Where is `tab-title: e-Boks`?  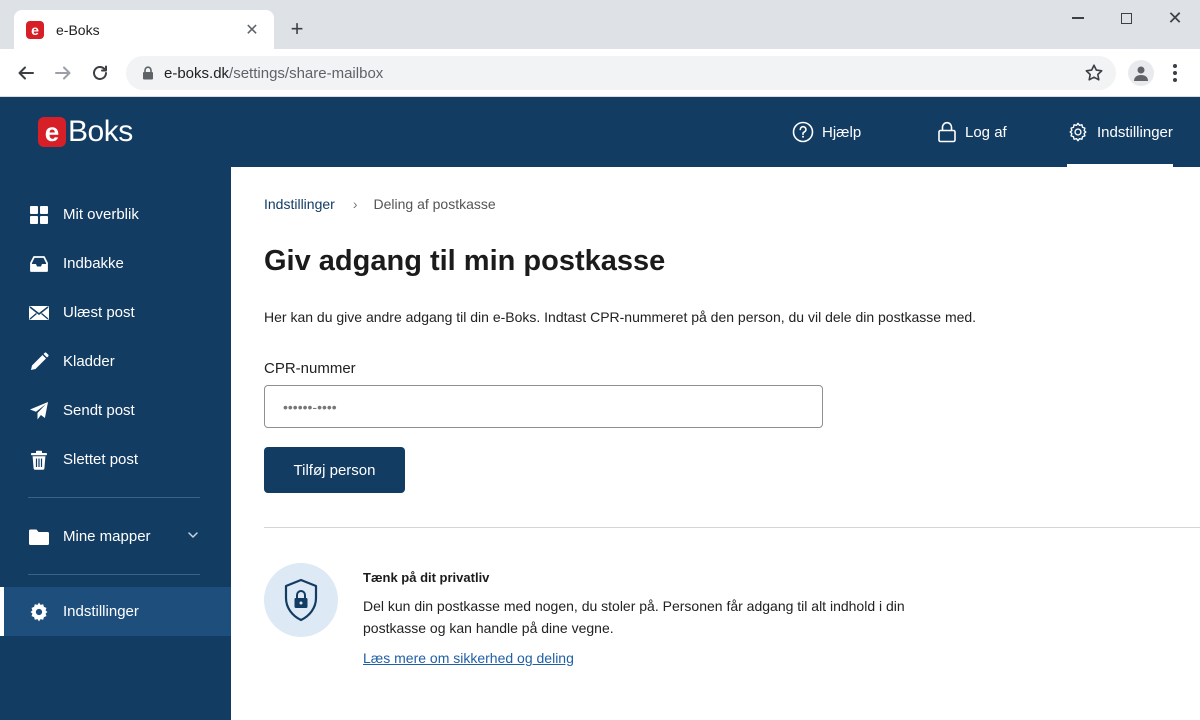 tab-title: e-Boks is located at coordinates (78, 29).